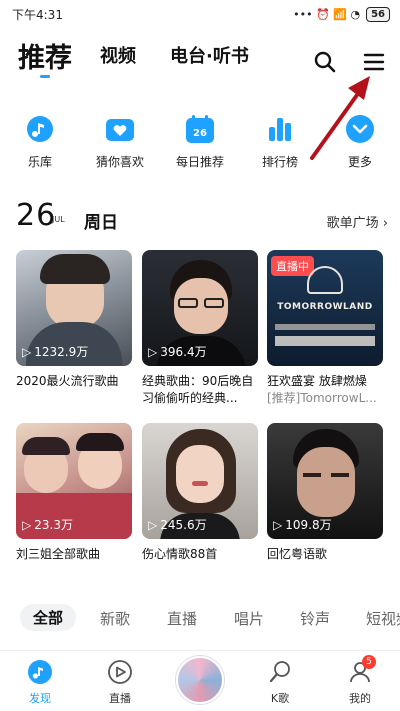 The width and height of the screenshot is (400, 711). I want to click on play-count: ▷ 1232.9万, so click(55, 351).